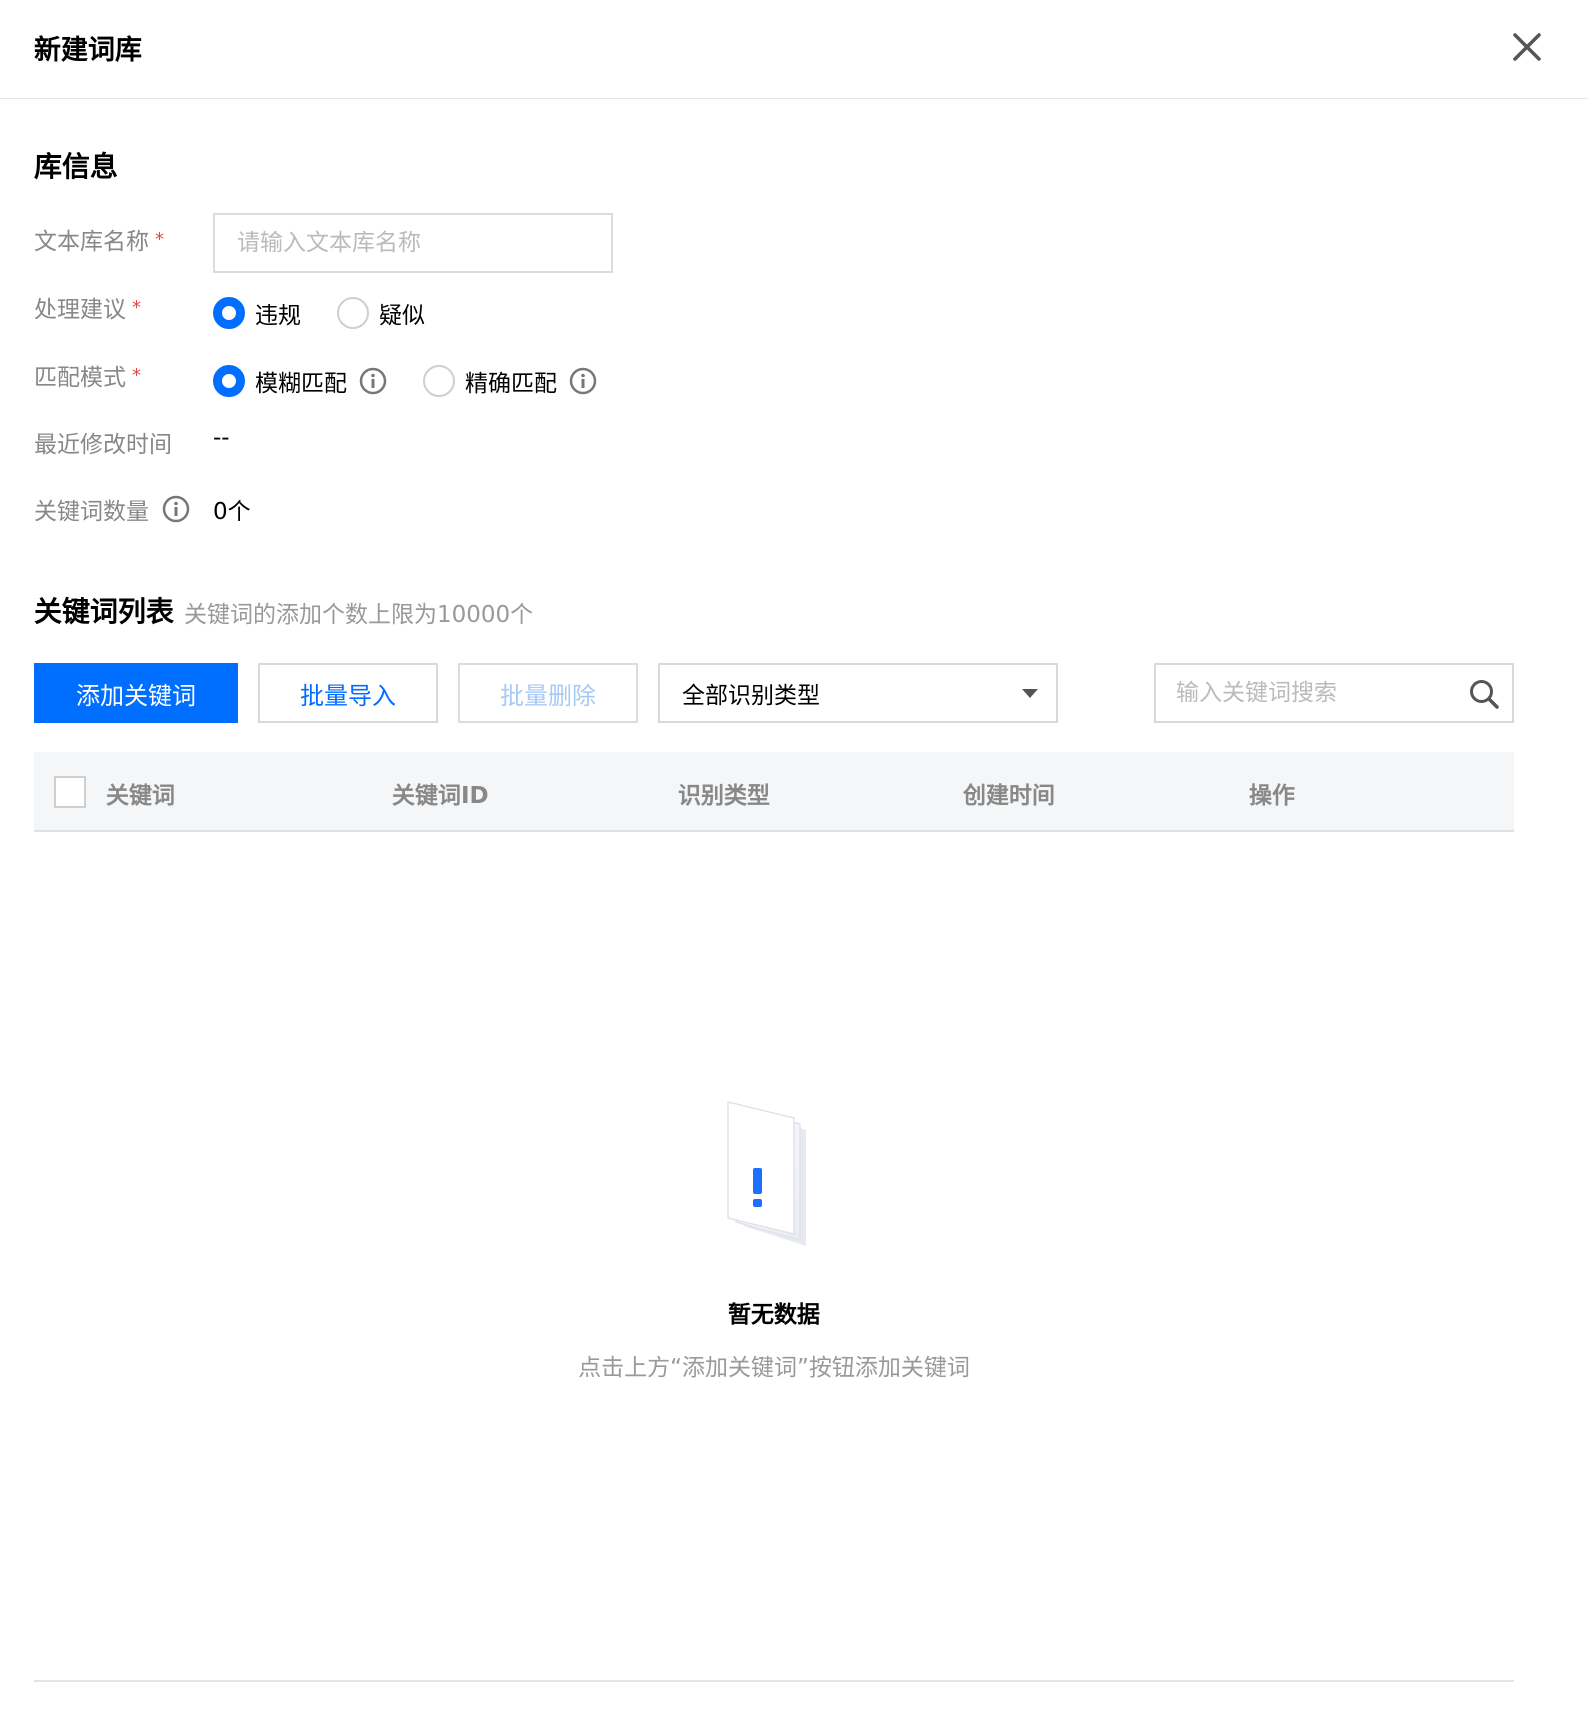 Image resolution: width=1588 pixels, height=1710 pixels. What do you see at coordinates (766, 1173) in the screenshot?
I see `empty-document-icon` at bounding box center [766, 1173].